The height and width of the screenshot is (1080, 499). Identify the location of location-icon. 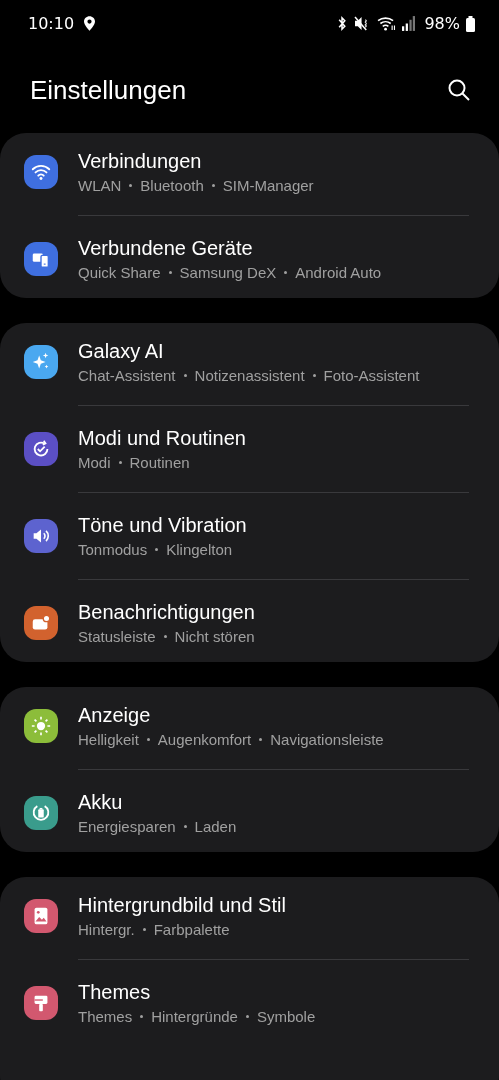
(90, 23).